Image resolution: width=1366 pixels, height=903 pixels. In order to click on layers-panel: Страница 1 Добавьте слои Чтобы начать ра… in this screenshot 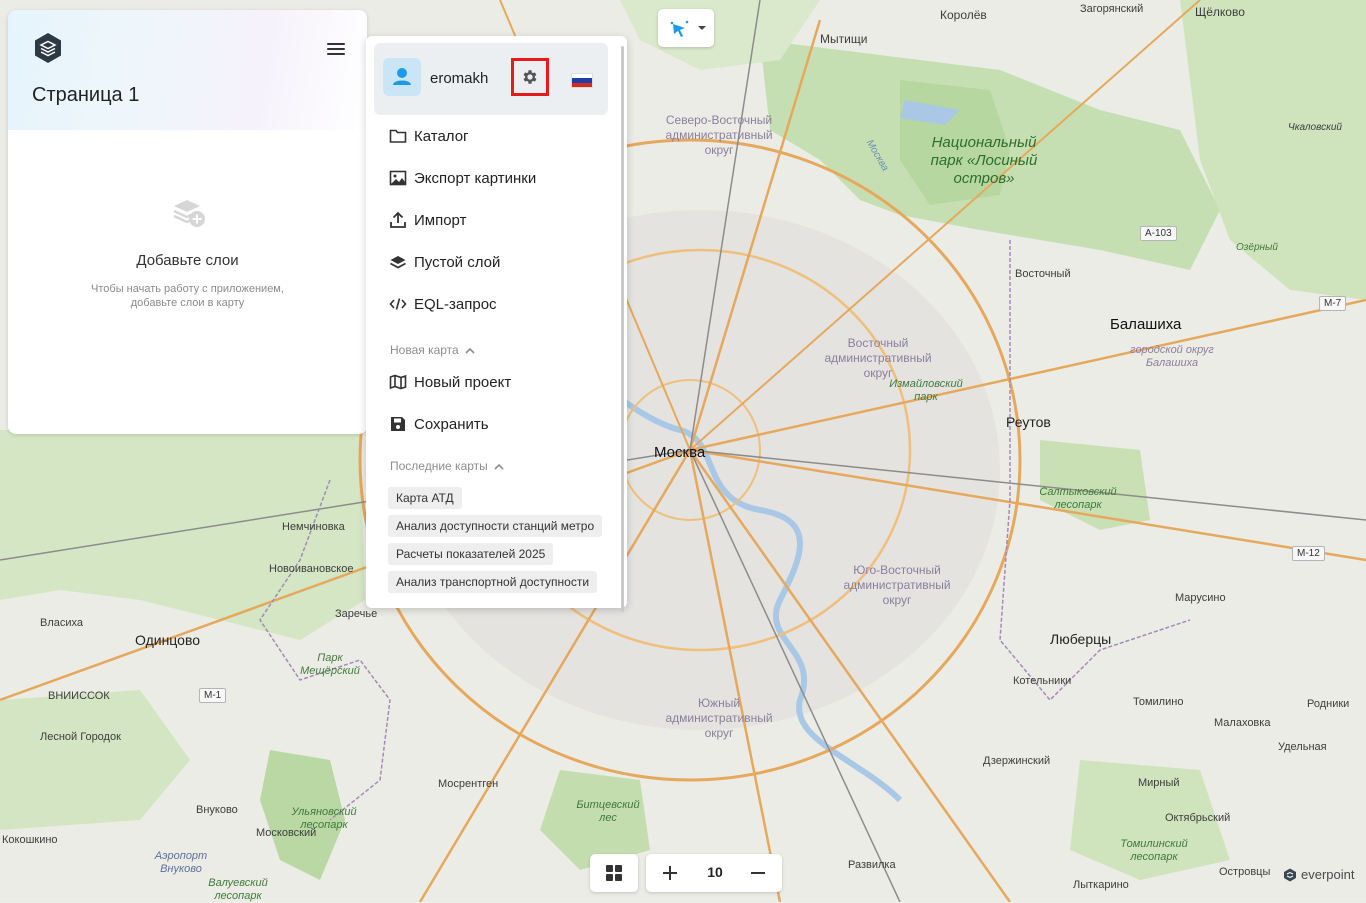, I will do `click(187, 222)`.